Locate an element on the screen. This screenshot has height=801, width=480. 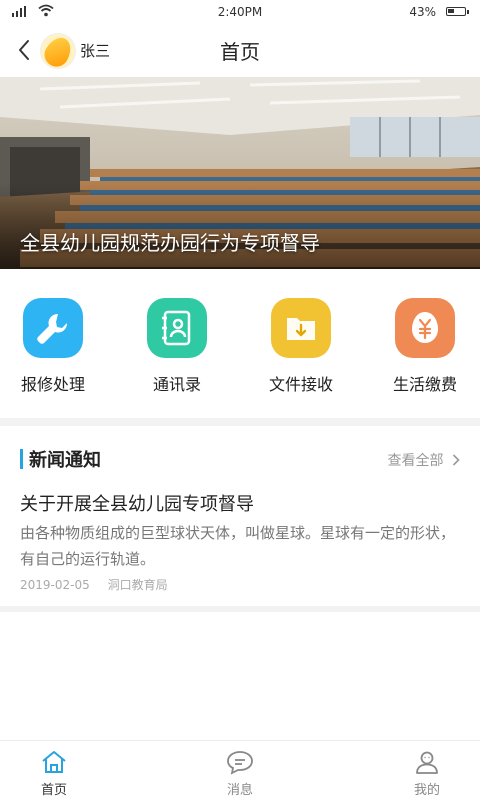
action-files: 文件接收 is located at coordinates (301, 348).